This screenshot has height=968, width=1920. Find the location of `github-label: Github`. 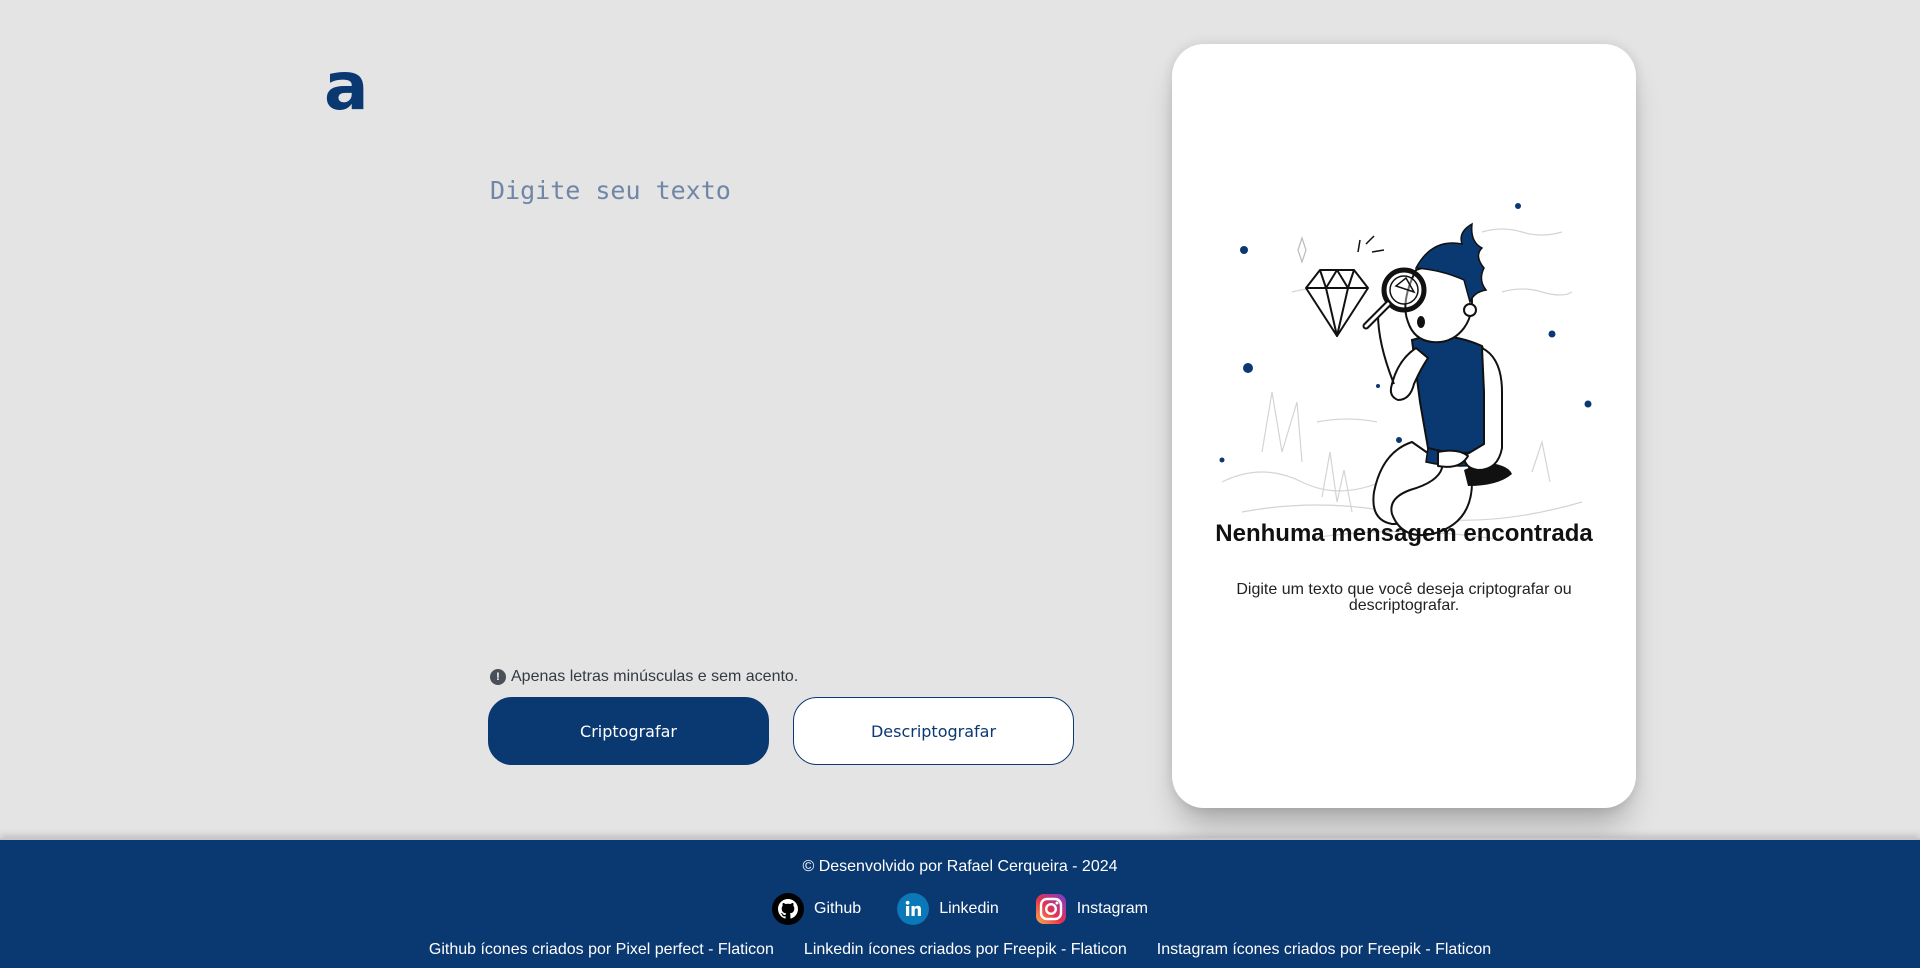

github-label: Github is located at coordinates (838, 908).